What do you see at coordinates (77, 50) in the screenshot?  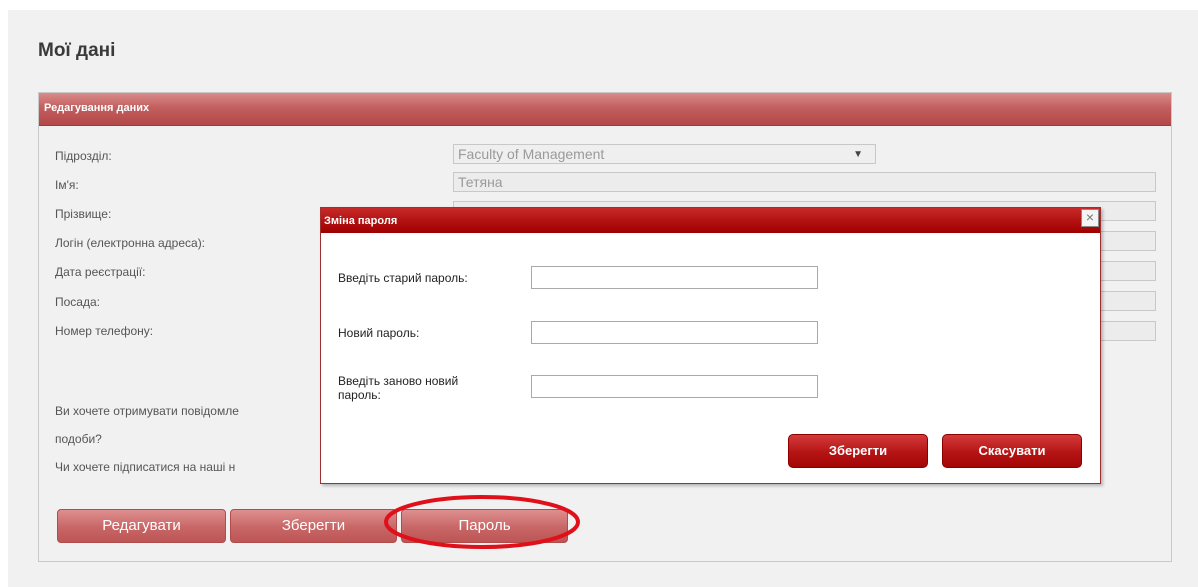 I see `page-title: Мої дані` at bounding box center [77, 50].